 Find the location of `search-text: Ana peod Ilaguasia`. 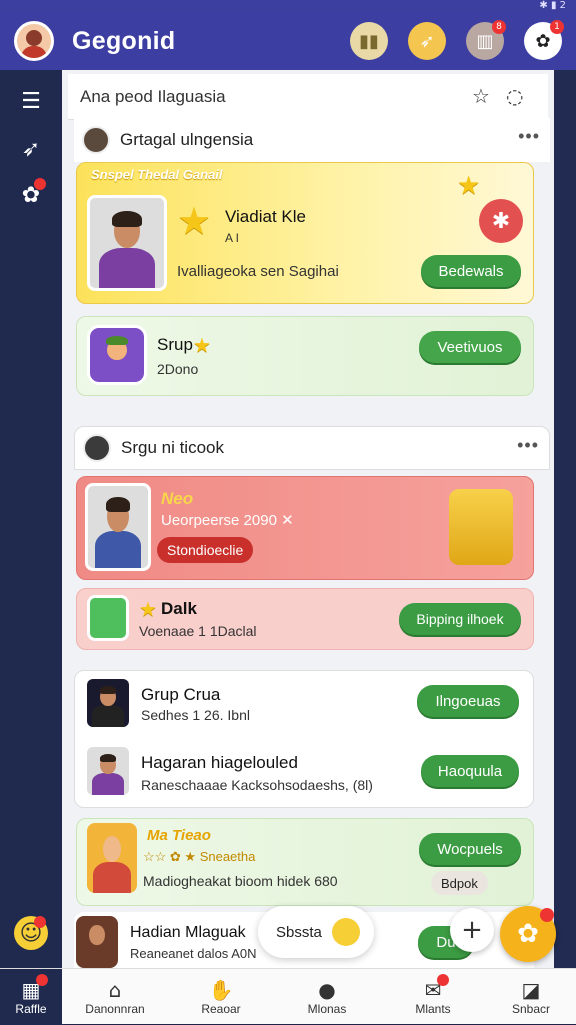

search-text: Ana peod Ilaguasia is located at coordinates (153, 96).